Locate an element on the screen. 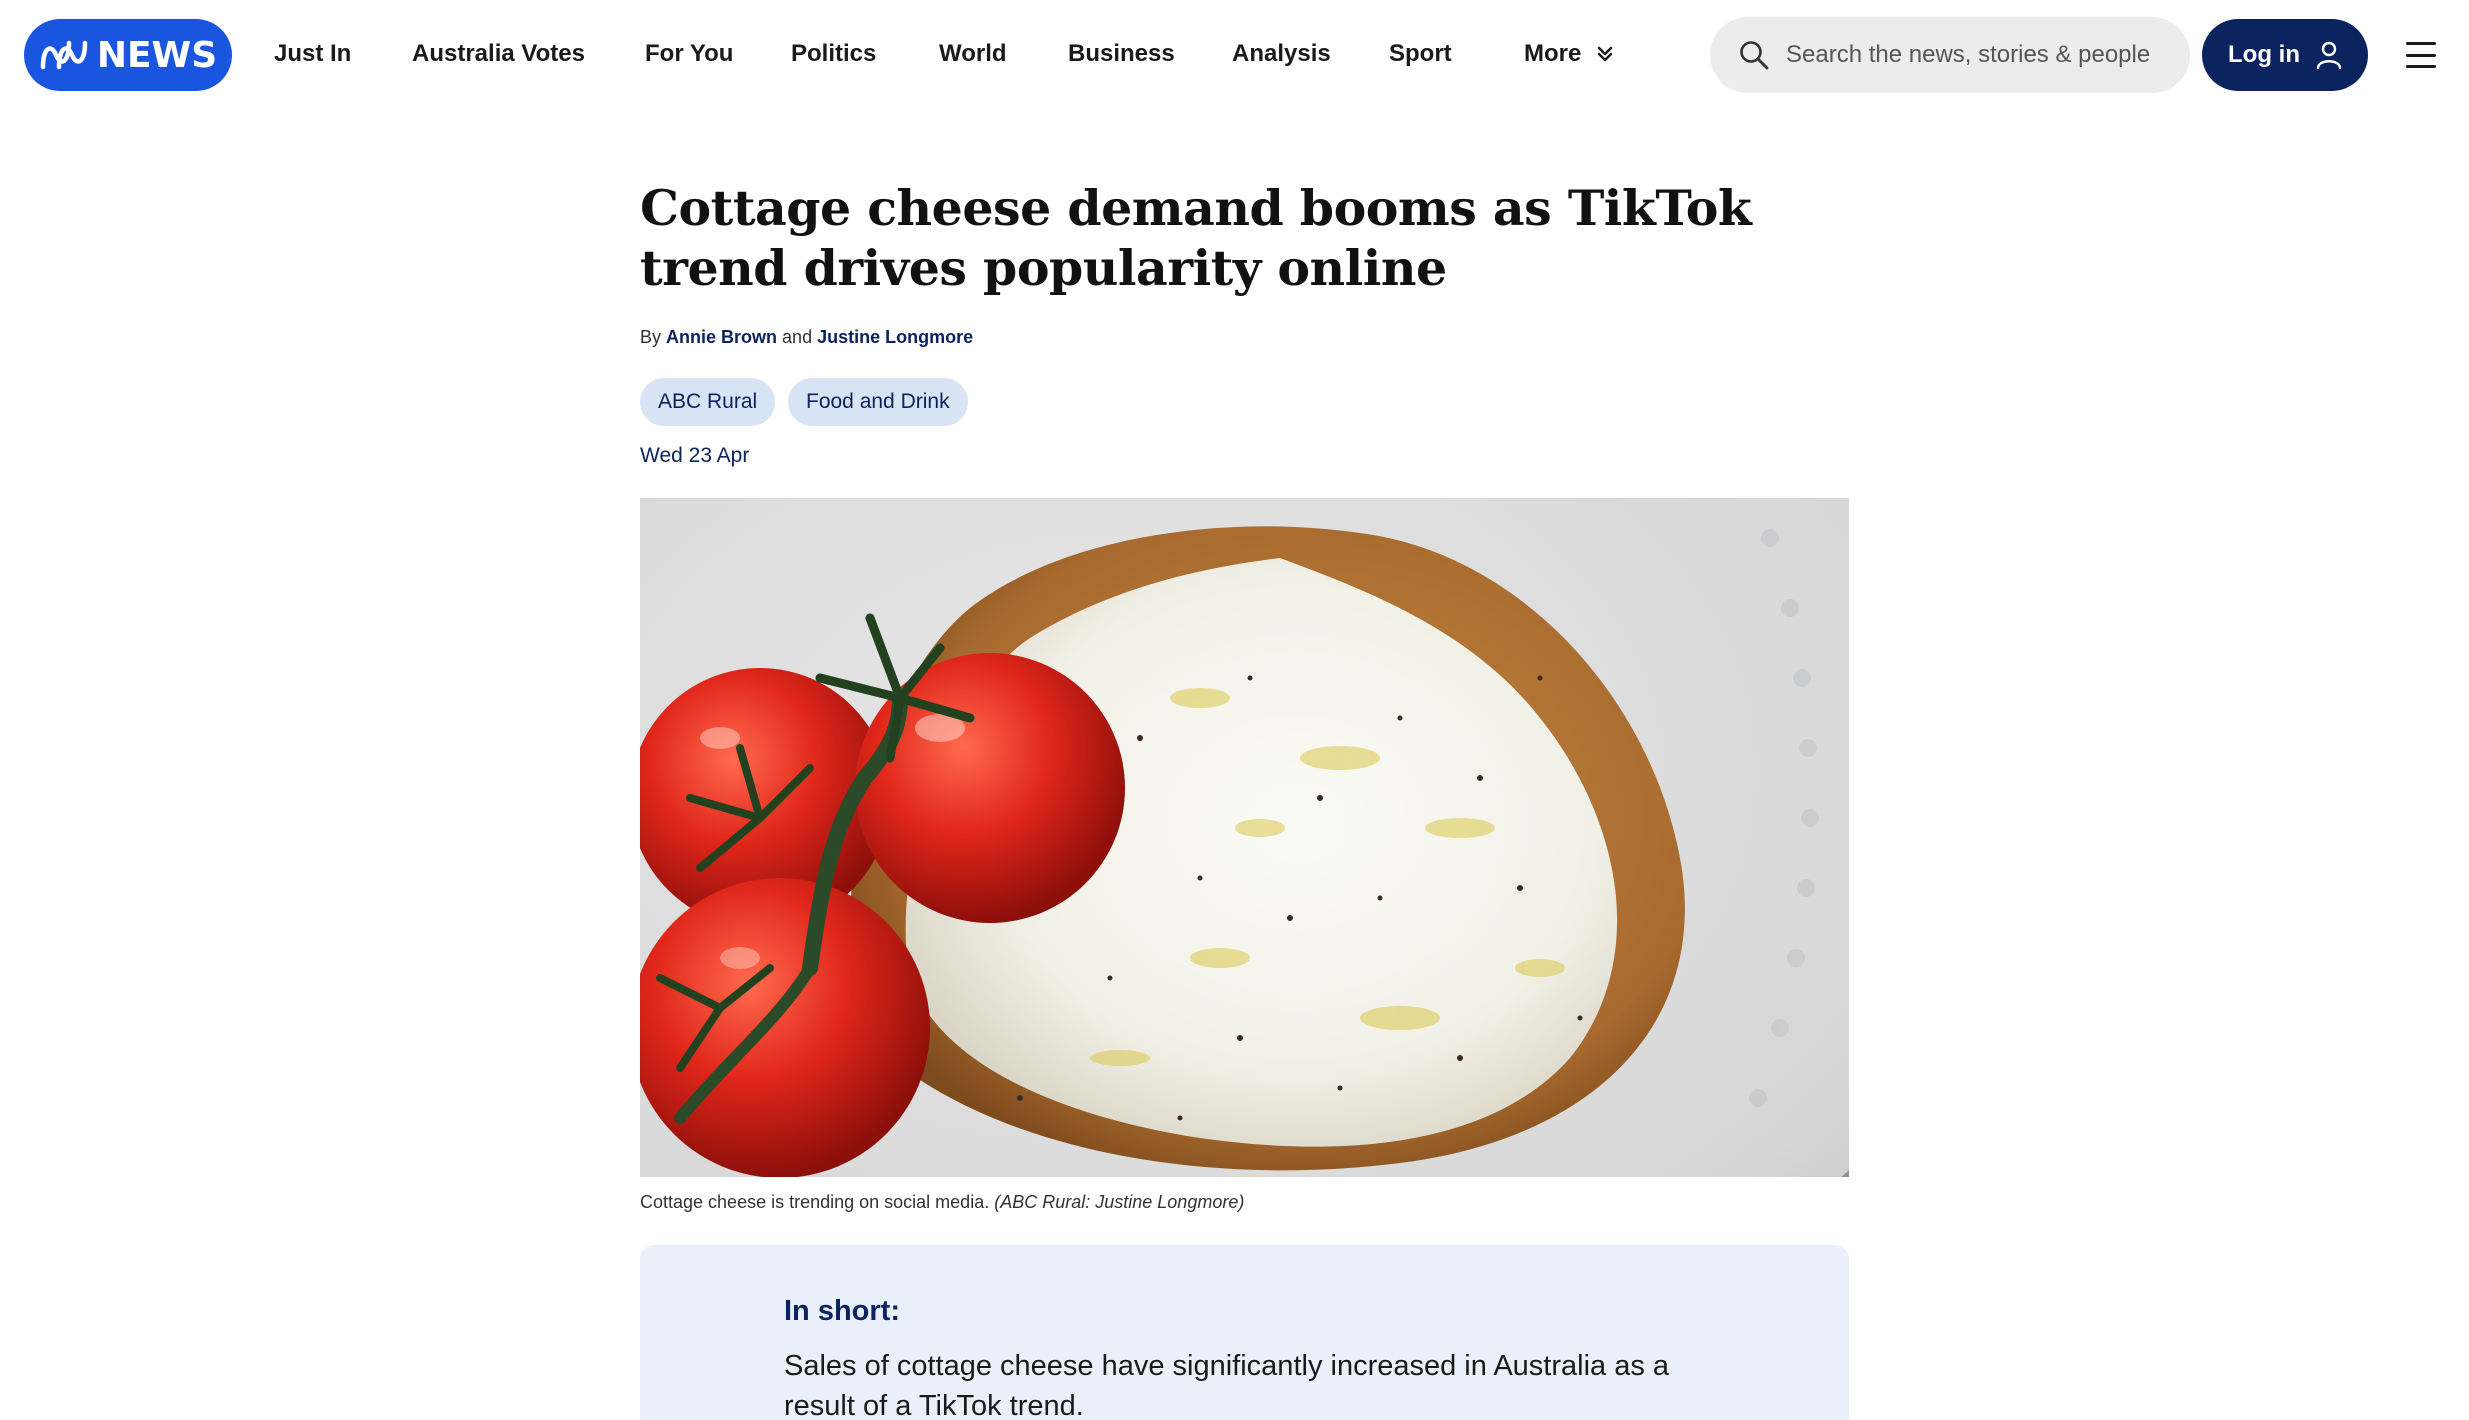  publish-date: Wed 23 Apr is located at coordinates (695, 455).